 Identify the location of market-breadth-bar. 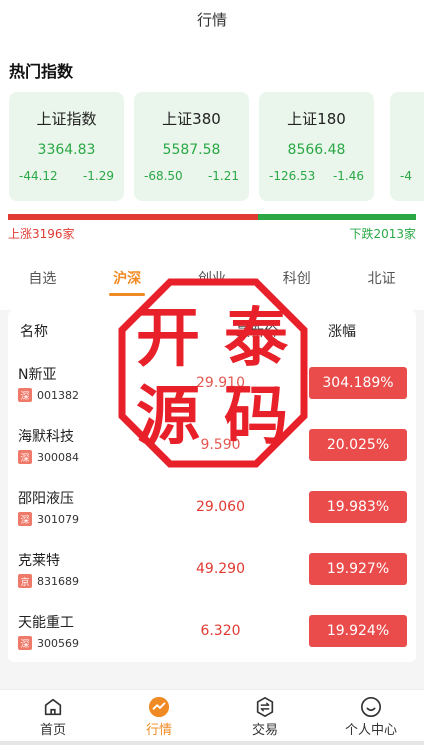
(212, 217).